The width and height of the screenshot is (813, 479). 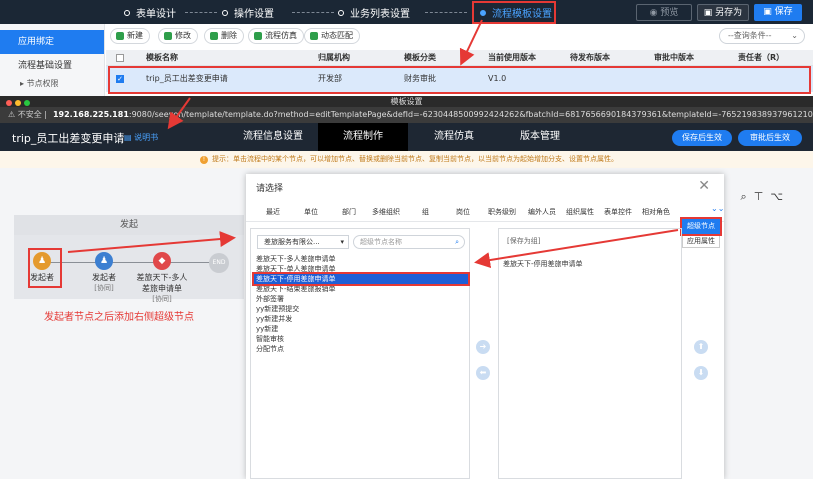 I want to click on arrow-to-flow-tab, so click(x=179, y=113).